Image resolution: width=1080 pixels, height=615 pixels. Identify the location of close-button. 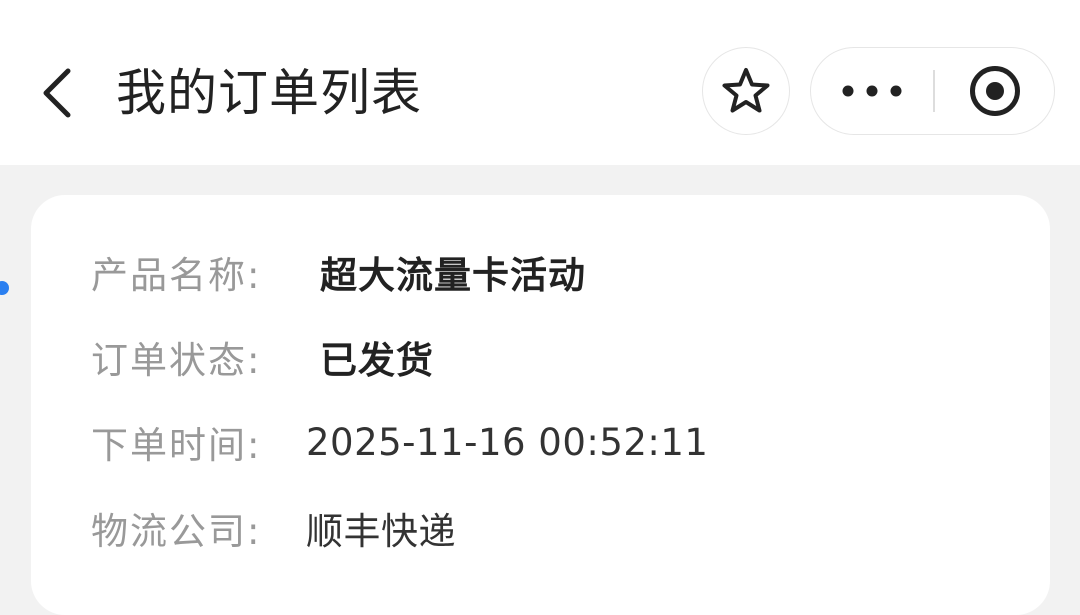
(994, 90).